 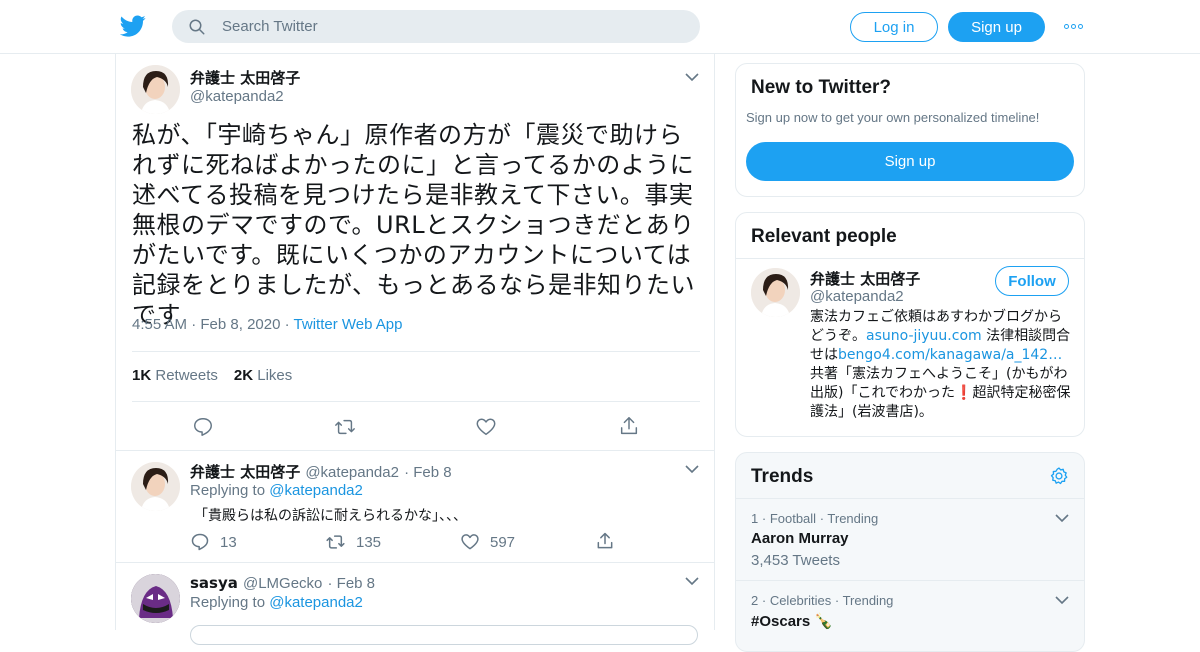 What do you see at coordinates (348, 324) in the screenshot?
I see `tweet-source-link: Twitter Web App` at bounding box center [348, 324].